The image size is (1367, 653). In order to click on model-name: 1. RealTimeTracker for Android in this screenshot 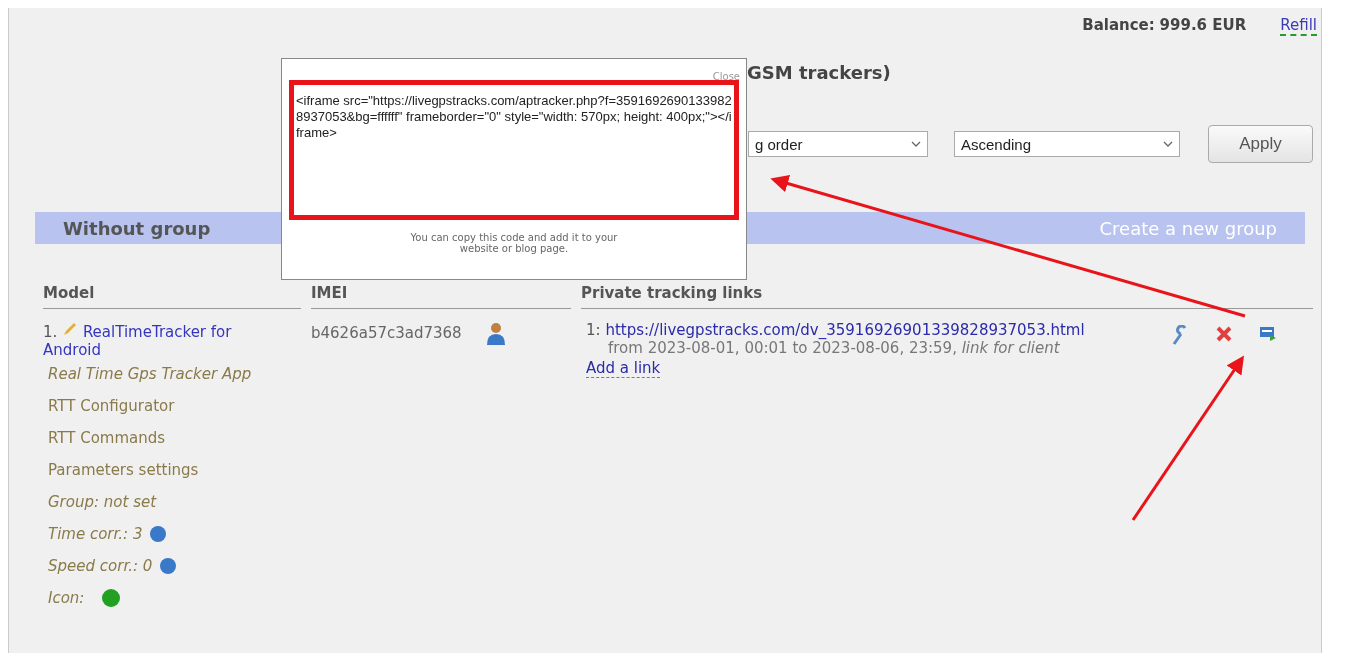, I will do `click(138, 340)`.